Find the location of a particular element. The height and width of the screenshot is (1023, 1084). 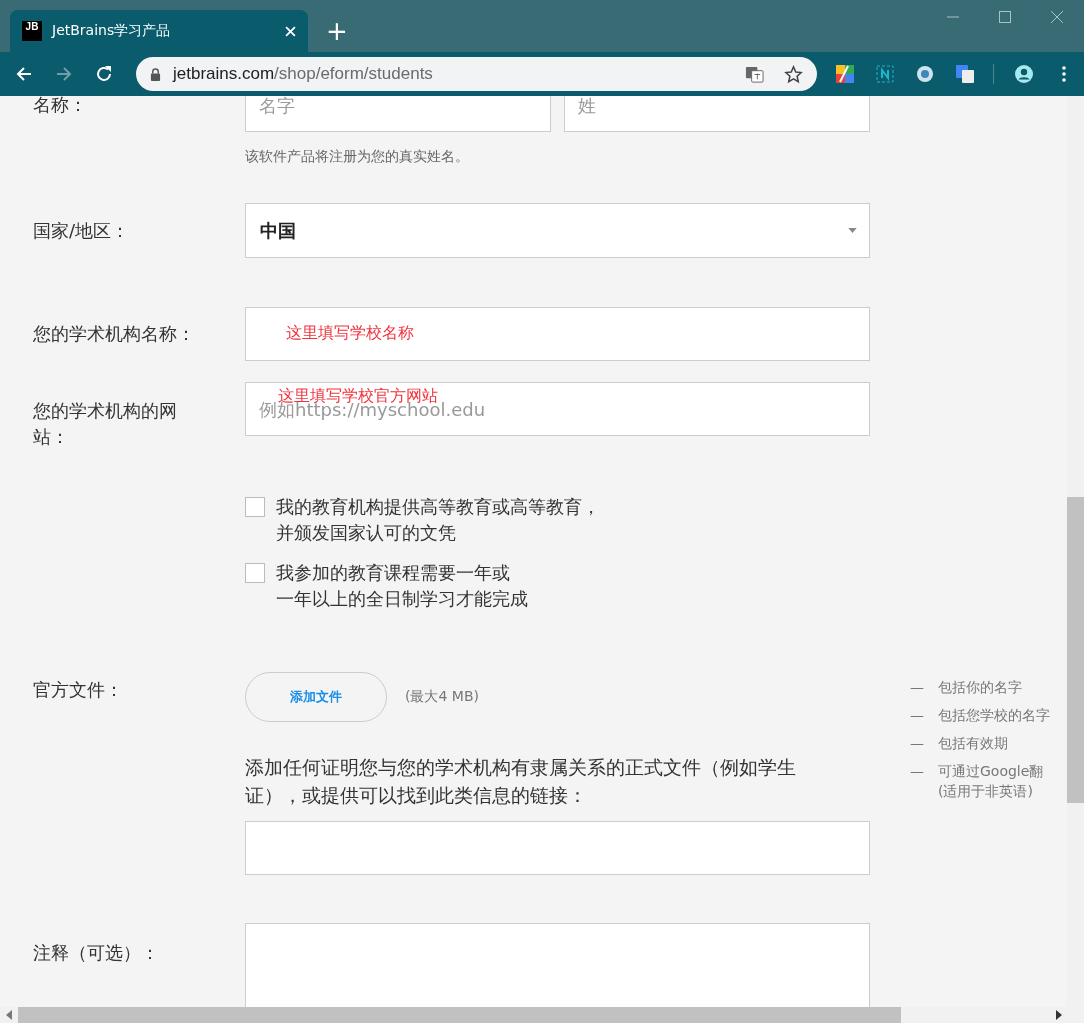

browser-tab: JB JetBrains学习产品 is located at coordinates (159, 31).